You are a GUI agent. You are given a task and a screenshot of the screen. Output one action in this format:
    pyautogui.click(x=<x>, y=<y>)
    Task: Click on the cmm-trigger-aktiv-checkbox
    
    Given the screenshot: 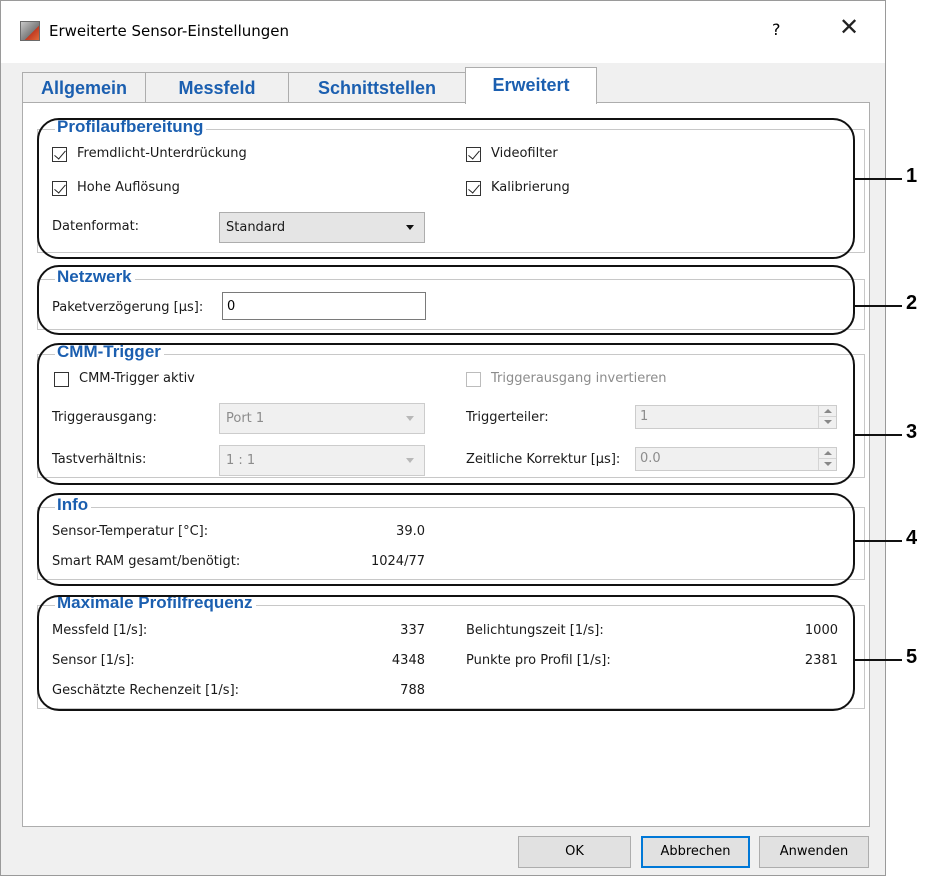 What is the action you would take?
    pyautogui.click(x=61, y=379)
    